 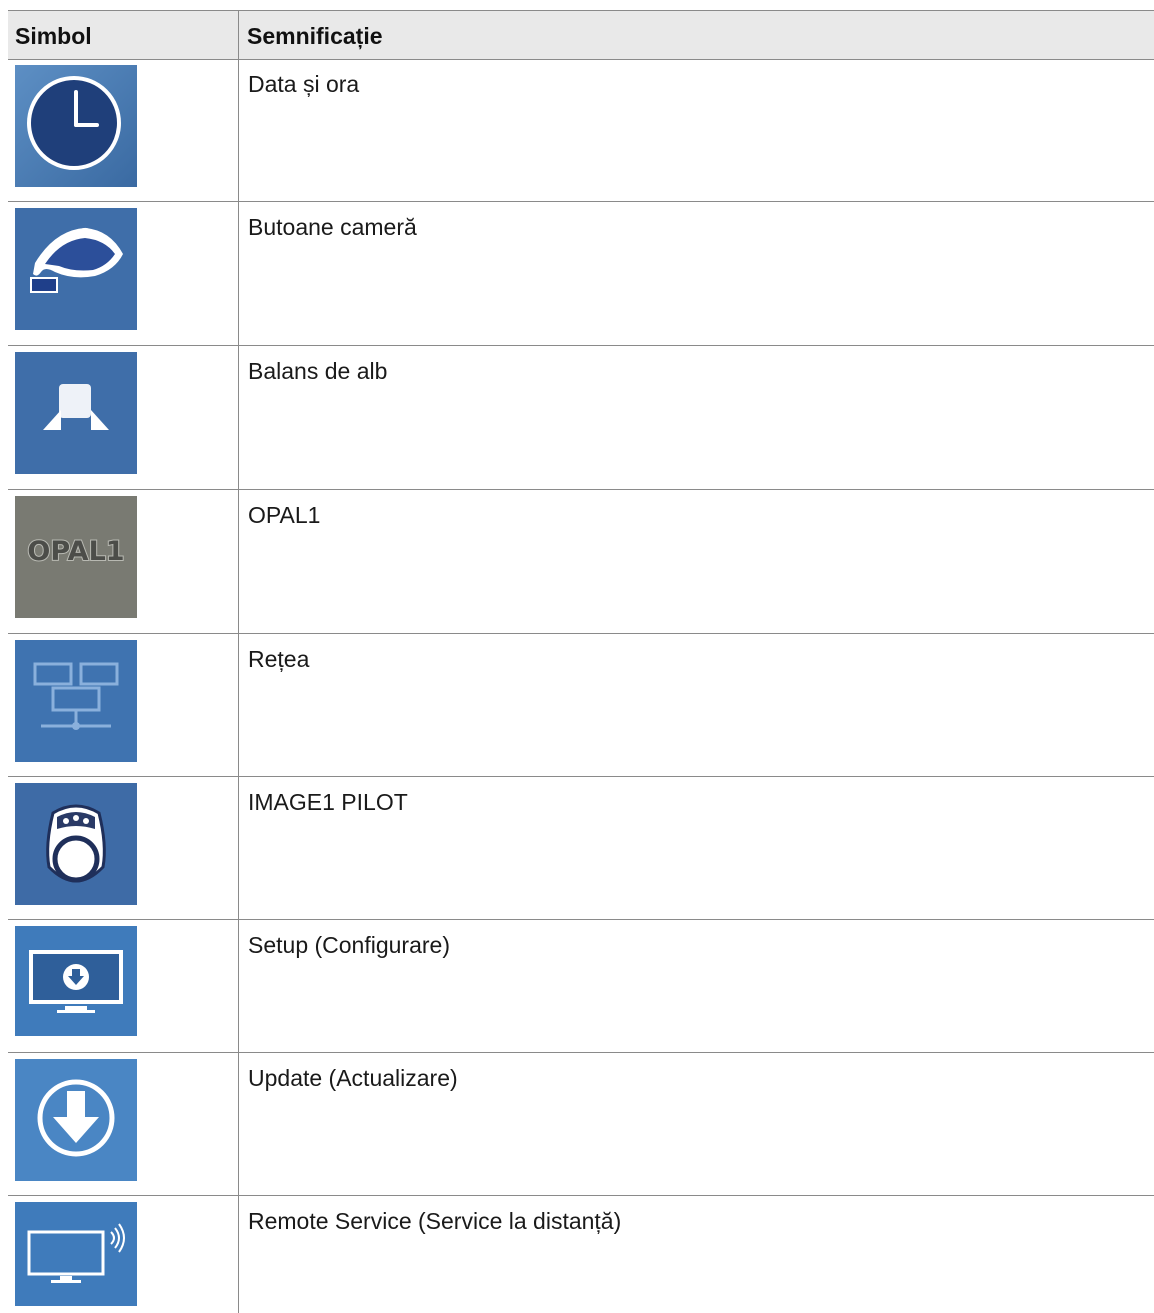 What do you see at coordinates (76, 413) in the screenshot?
I see `white-balance-icon` at bounding box center [76, 413].